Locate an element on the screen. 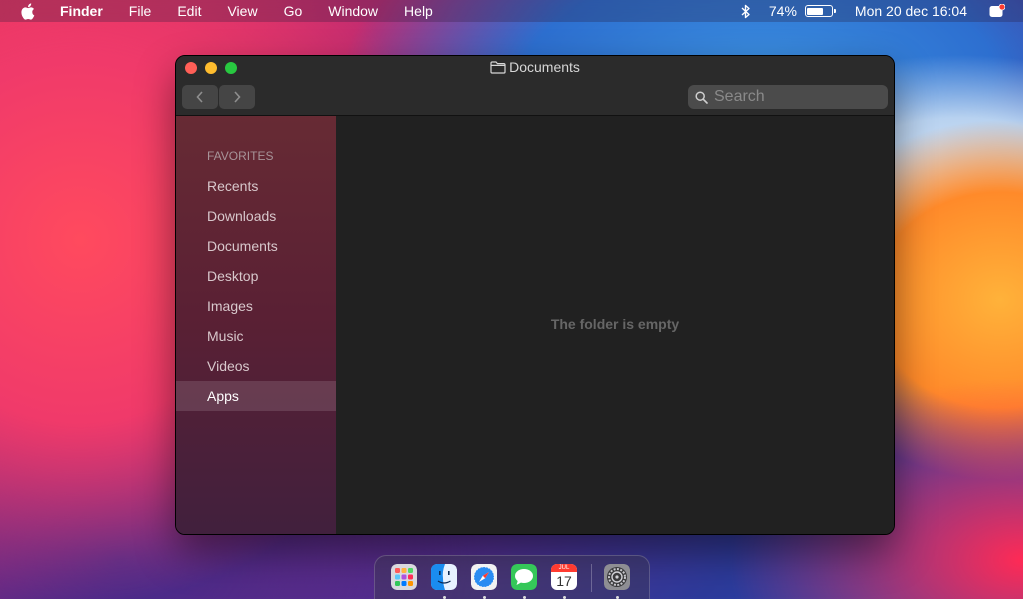 The width and height of the screenshot is (1023, 599). status-area: 74% Mon 20 dec 16:04 is located at coordinates (876, 11).